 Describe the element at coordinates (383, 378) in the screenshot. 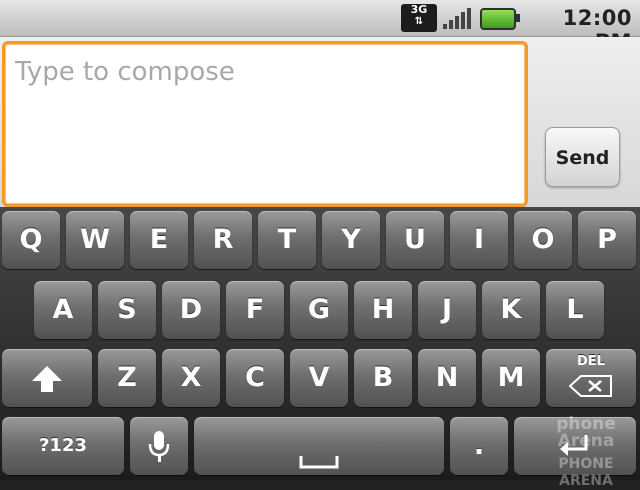

I see `key-b: B` at that location.